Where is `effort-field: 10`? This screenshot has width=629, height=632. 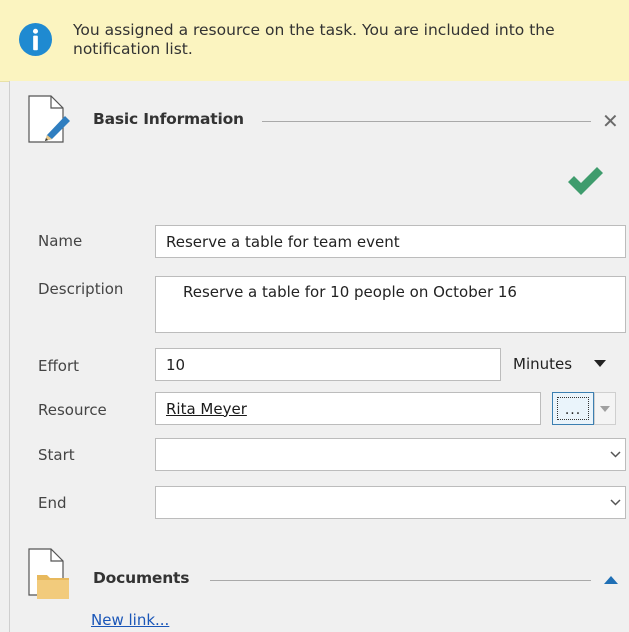
effort-field: 10 is located at coordinates (328, 364).